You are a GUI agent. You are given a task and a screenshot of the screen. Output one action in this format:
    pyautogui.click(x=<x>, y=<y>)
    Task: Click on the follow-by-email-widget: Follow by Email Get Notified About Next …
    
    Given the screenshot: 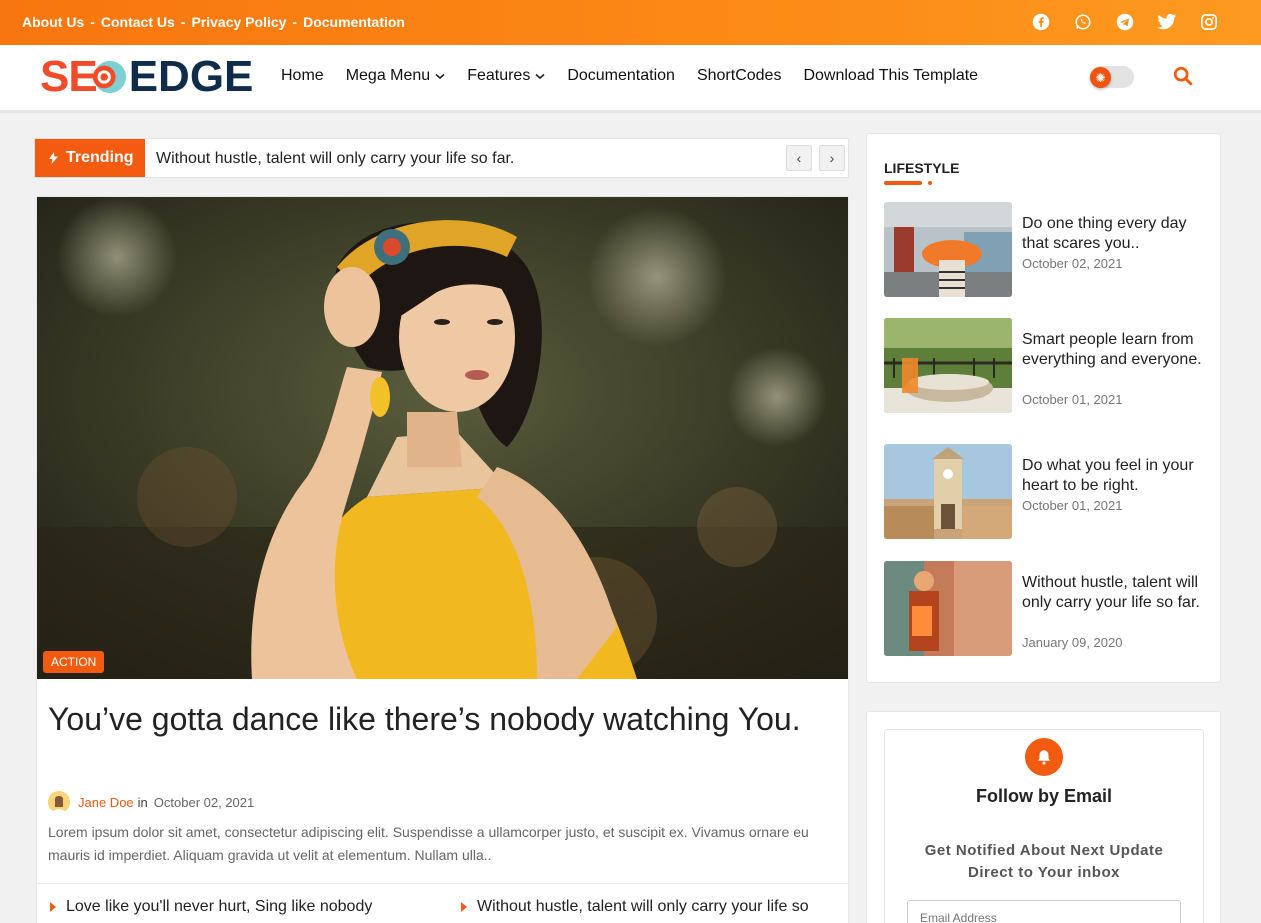 What is the action you would take?
    pyautogui.click(x=1043, y=817)
    